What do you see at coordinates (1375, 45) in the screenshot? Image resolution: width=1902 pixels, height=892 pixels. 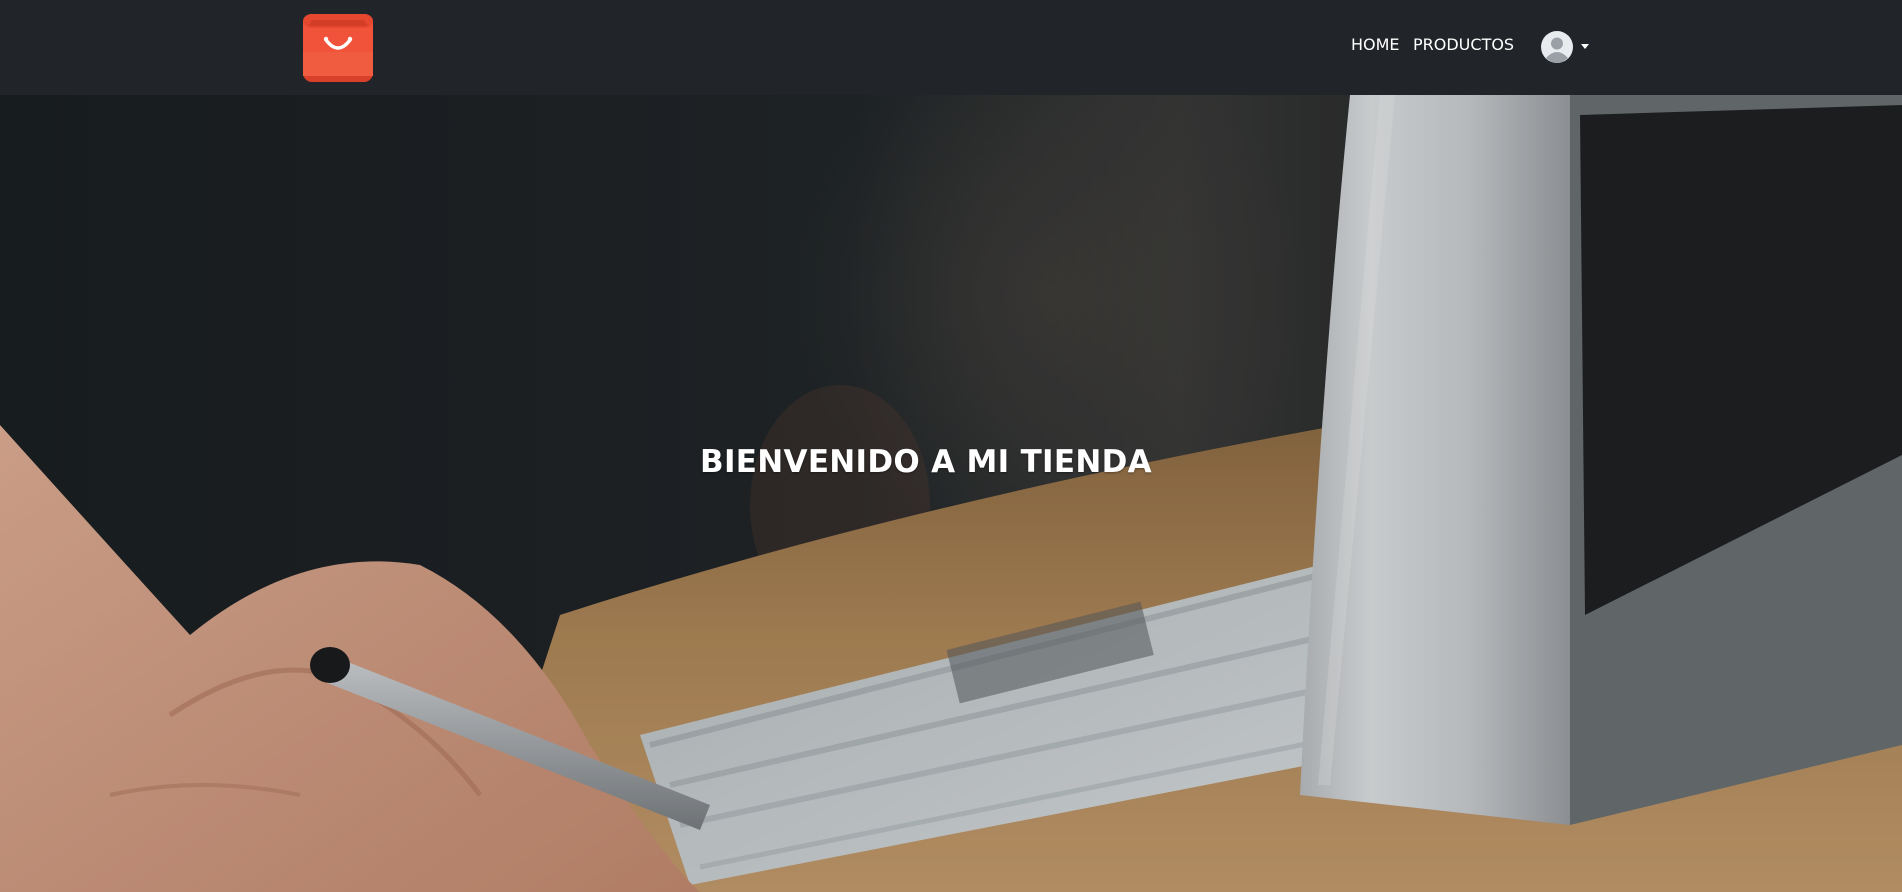 I see `nav-home-link: HOME` at bounding box center [1375, 45].